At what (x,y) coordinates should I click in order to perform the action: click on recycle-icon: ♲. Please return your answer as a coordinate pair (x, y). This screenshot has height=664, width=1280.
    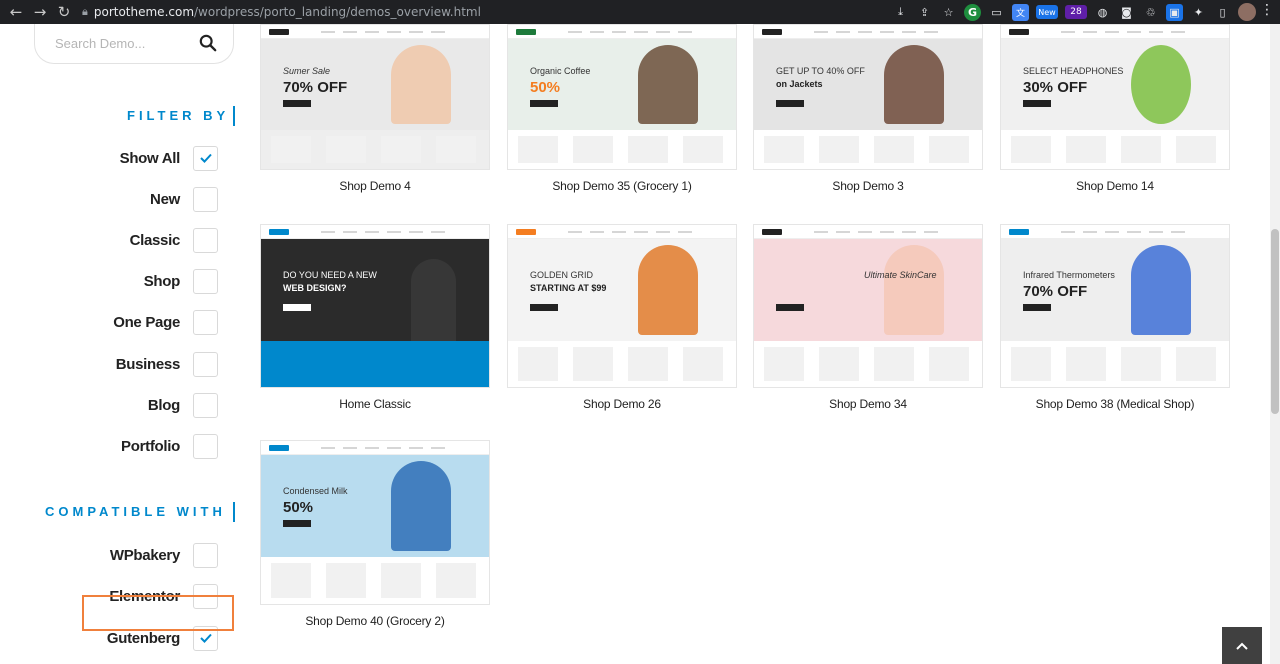
    Looking at the image, I should click on (1150, 12).